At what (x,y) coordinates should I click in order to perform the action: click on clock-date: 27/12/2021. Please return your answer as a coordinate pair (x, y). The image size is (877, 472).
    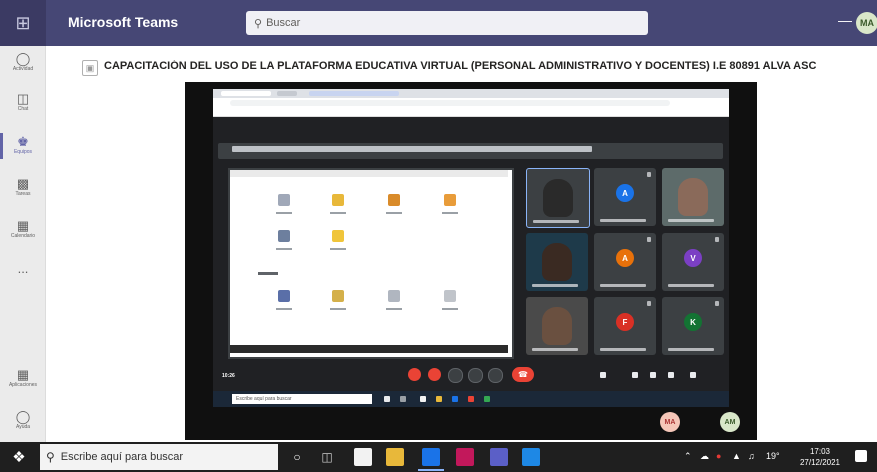
    Looking at the image, I should click on (820, 462).